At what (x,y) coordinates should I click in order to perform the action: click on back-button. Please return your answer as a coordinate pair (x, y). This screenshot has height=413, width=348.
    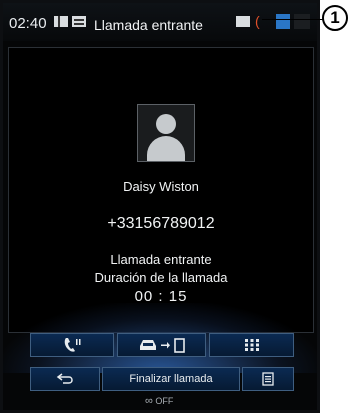
    Looking at the image, I should click on (65, 379).